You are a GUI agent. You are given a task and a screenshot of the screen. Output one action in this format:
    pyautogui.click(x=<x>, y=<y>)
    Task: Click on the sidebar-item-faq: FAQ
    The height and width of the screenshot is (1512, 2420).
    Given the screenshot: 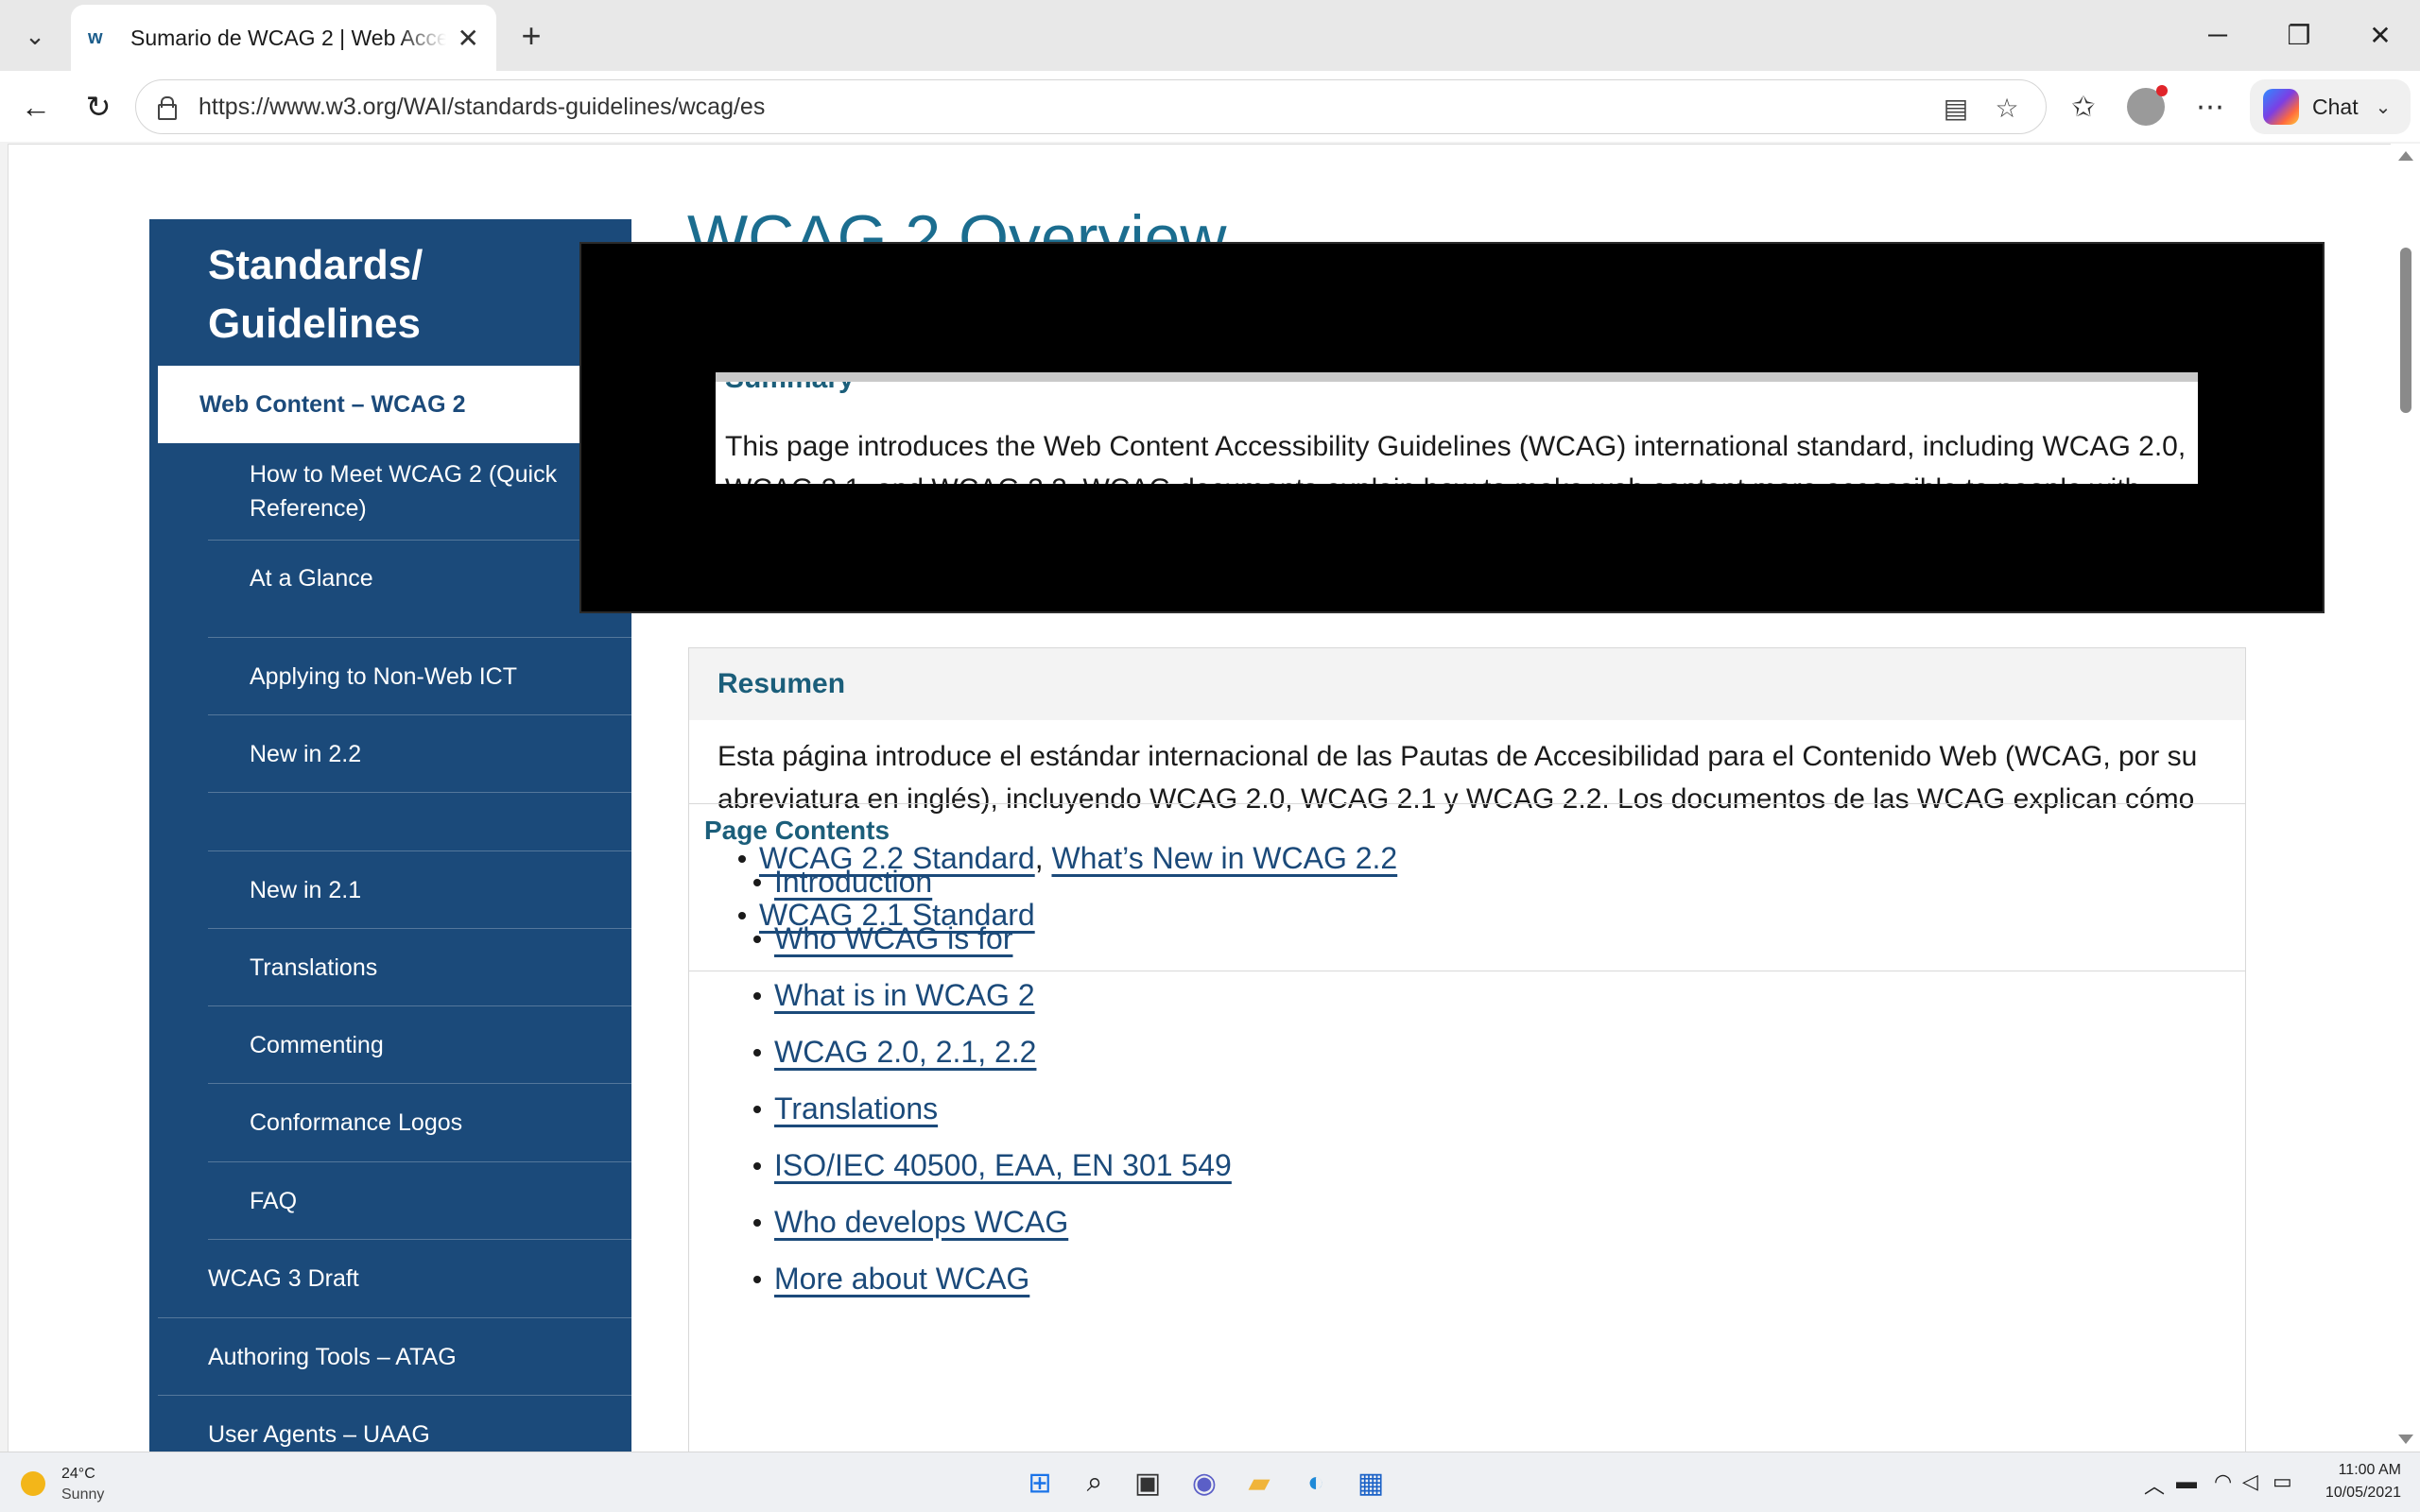 What is the action you would take?
    pyautogui.click(x=419, y=1201)
    